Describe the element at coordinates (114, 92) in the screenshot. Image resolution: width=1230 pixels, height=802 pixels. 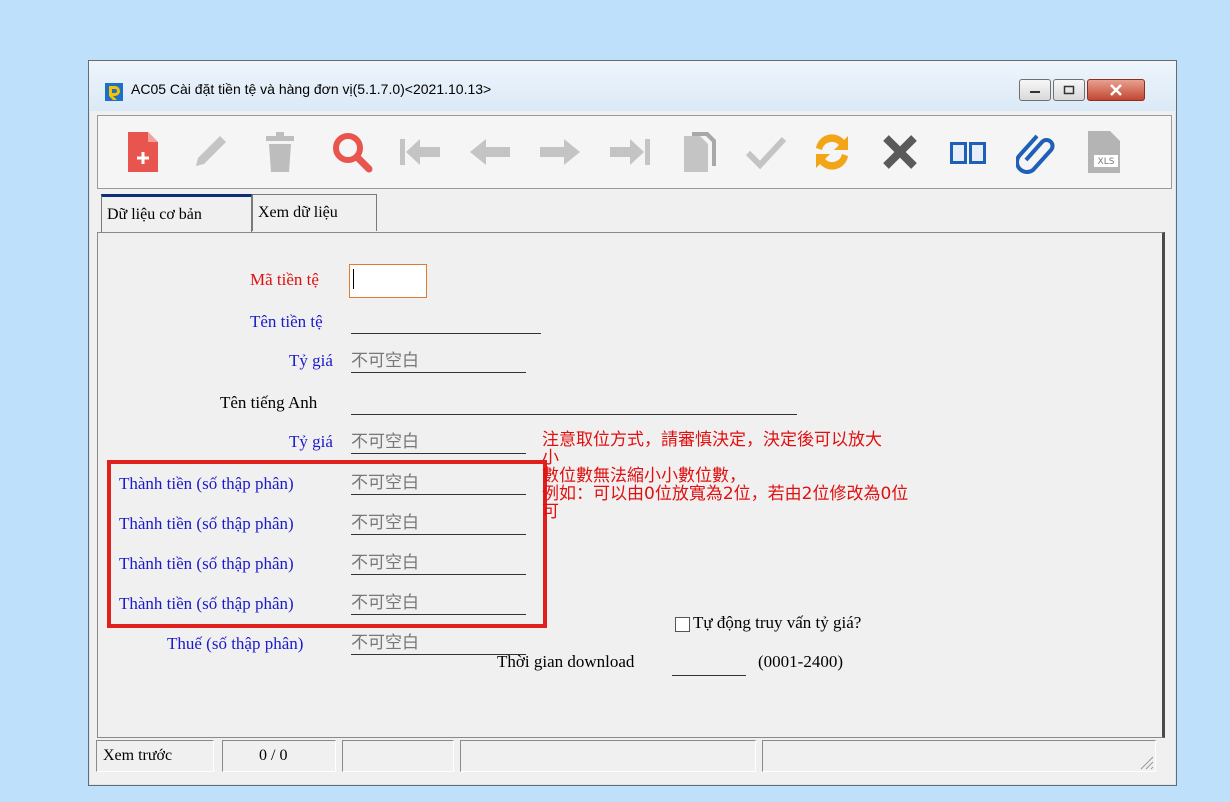
I see `app-logo-icon` at that location.